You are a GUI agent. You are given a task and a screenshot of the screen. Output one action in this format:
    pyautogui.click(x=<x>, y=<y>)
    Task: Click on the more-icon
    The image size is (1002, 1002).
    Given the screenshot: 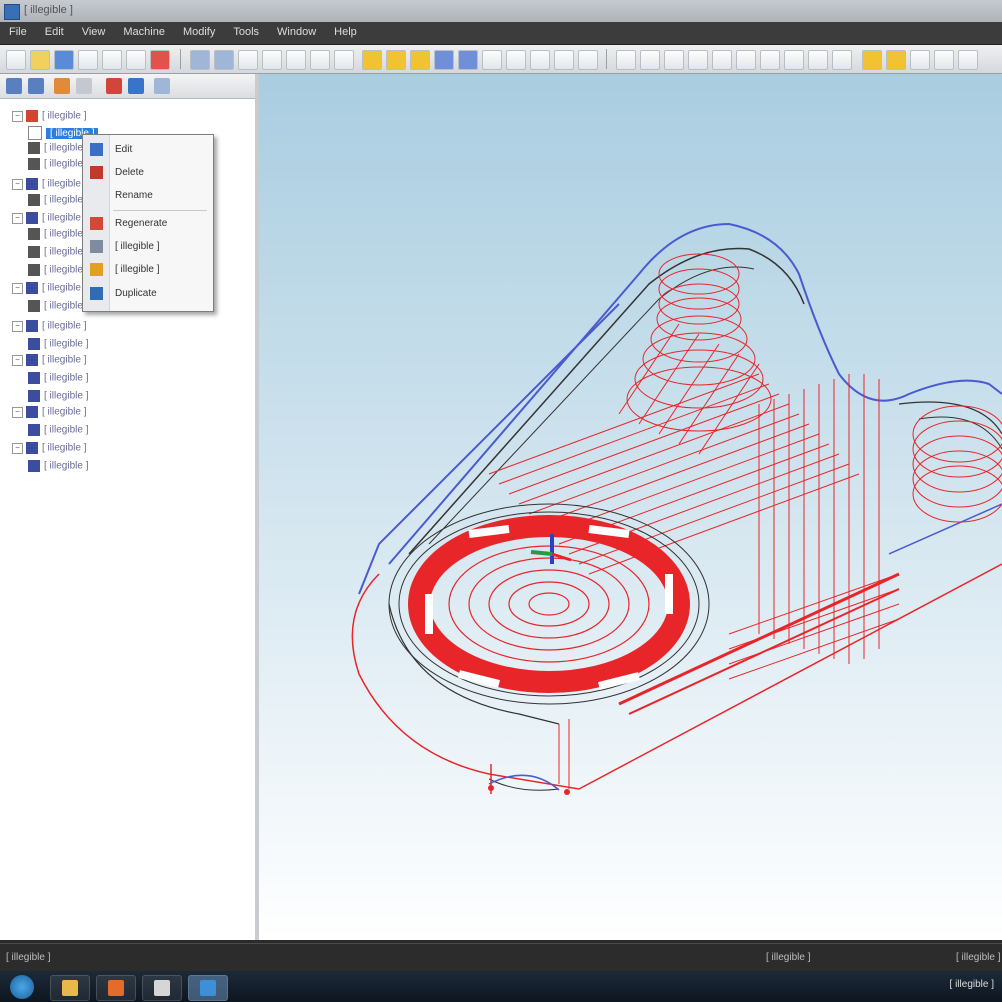 What is the action you would take?
    pyautogui.click(x=968, y=60)
    